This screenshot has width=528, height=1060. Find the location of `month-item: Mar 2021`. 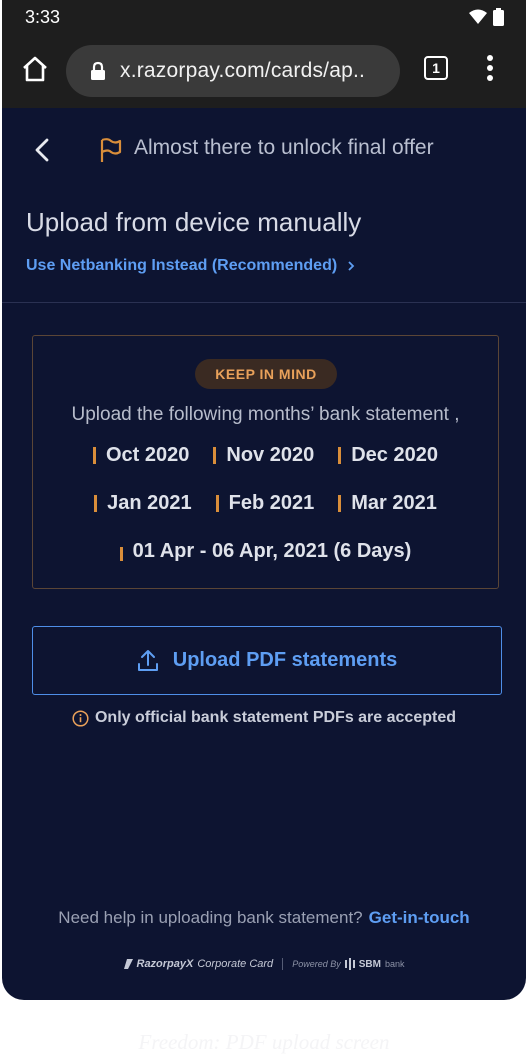

month-item: Mar 2021 is located at coordinates (387, 503).